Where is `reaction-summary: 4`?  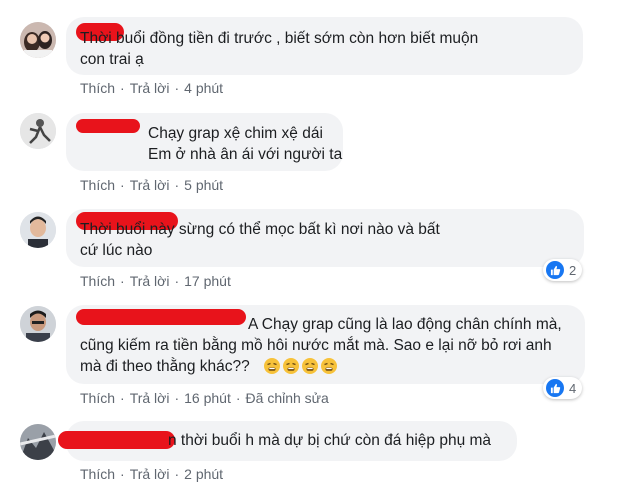 reaction-summary: 4 is located at coordinates (563, 388).